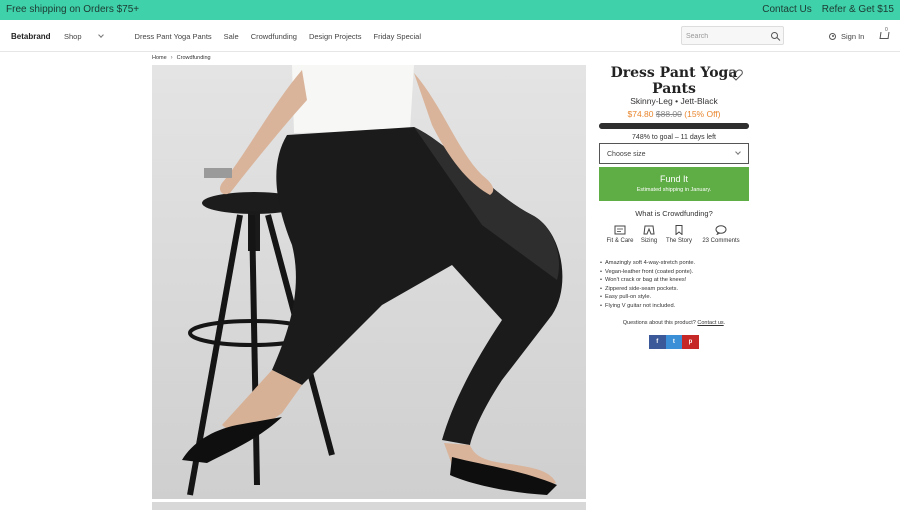 The width and height of the screenshot is (900, 510). What do you see at coordinates (369, 506) in the screenshot?
I see `product-photo-secondary` at bounding box center [369, 506].